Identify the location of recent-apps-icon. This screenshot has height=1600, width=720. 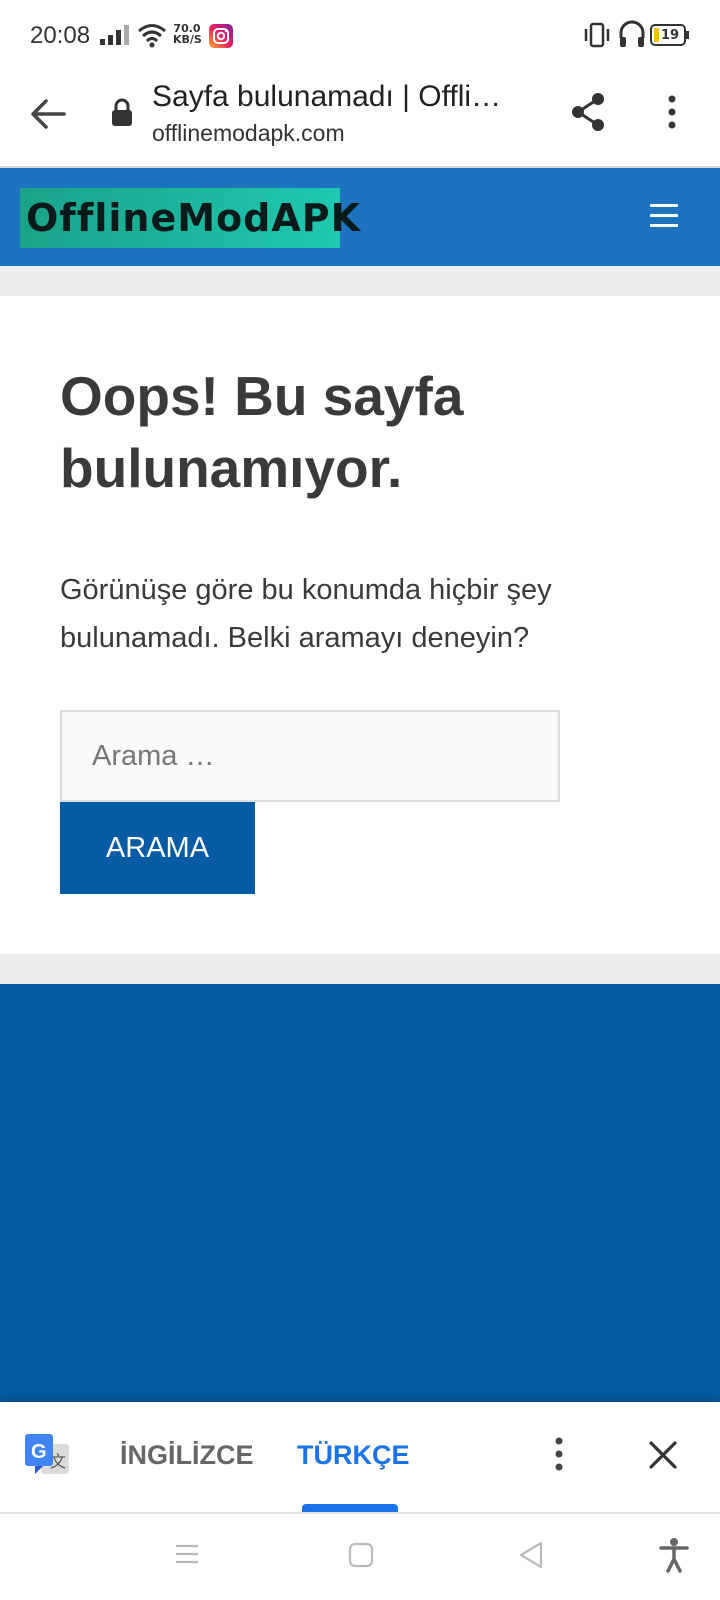
(187, 1554).